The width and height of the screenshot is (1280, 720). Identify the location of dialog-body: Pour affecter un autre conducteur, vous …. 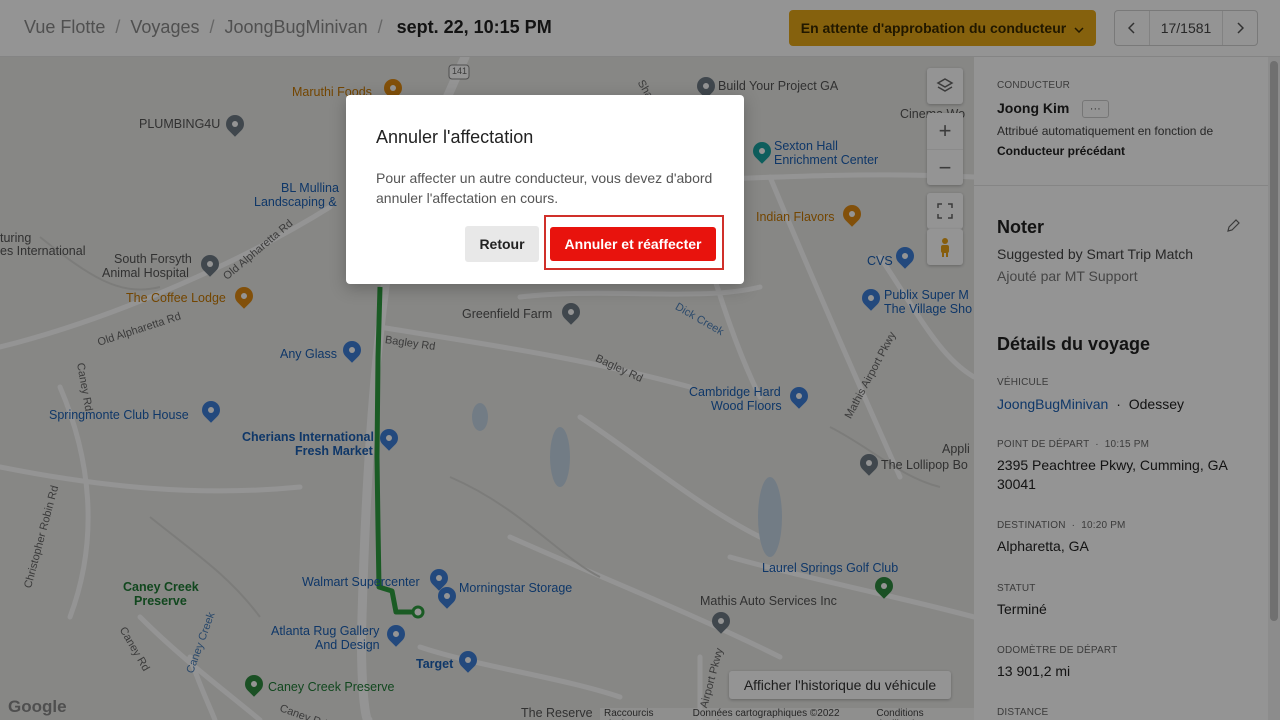
(544, 188).